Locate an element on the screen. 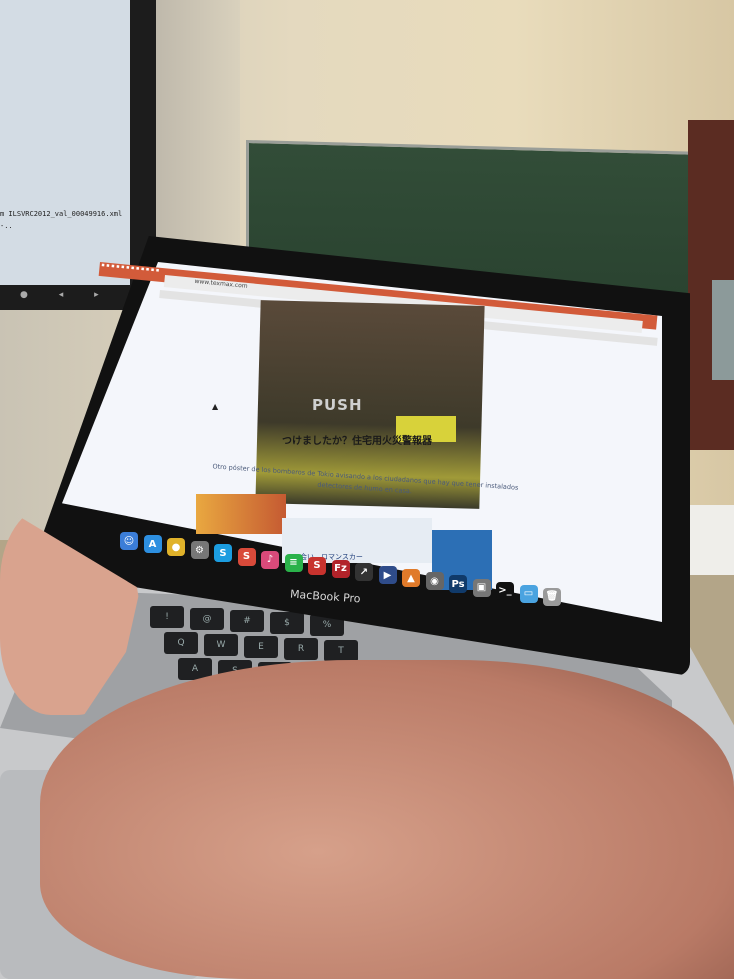  disk-utility-icon: ◉ is located at coordinates (434, 581).